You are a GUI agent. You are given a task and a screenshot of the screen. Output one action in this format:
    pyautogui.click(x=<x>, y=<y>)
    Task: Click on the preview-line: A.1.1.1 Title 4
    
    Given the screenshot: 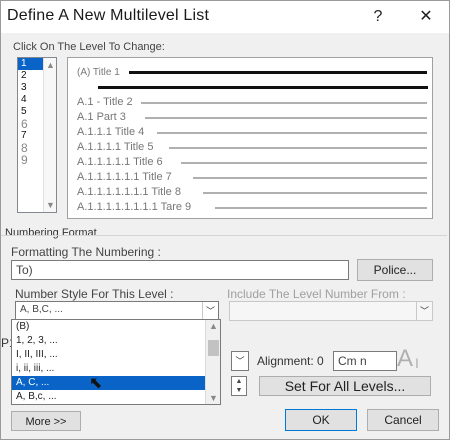 What is the action you would take?
    pyautogui.click(x=252, y=133)
    